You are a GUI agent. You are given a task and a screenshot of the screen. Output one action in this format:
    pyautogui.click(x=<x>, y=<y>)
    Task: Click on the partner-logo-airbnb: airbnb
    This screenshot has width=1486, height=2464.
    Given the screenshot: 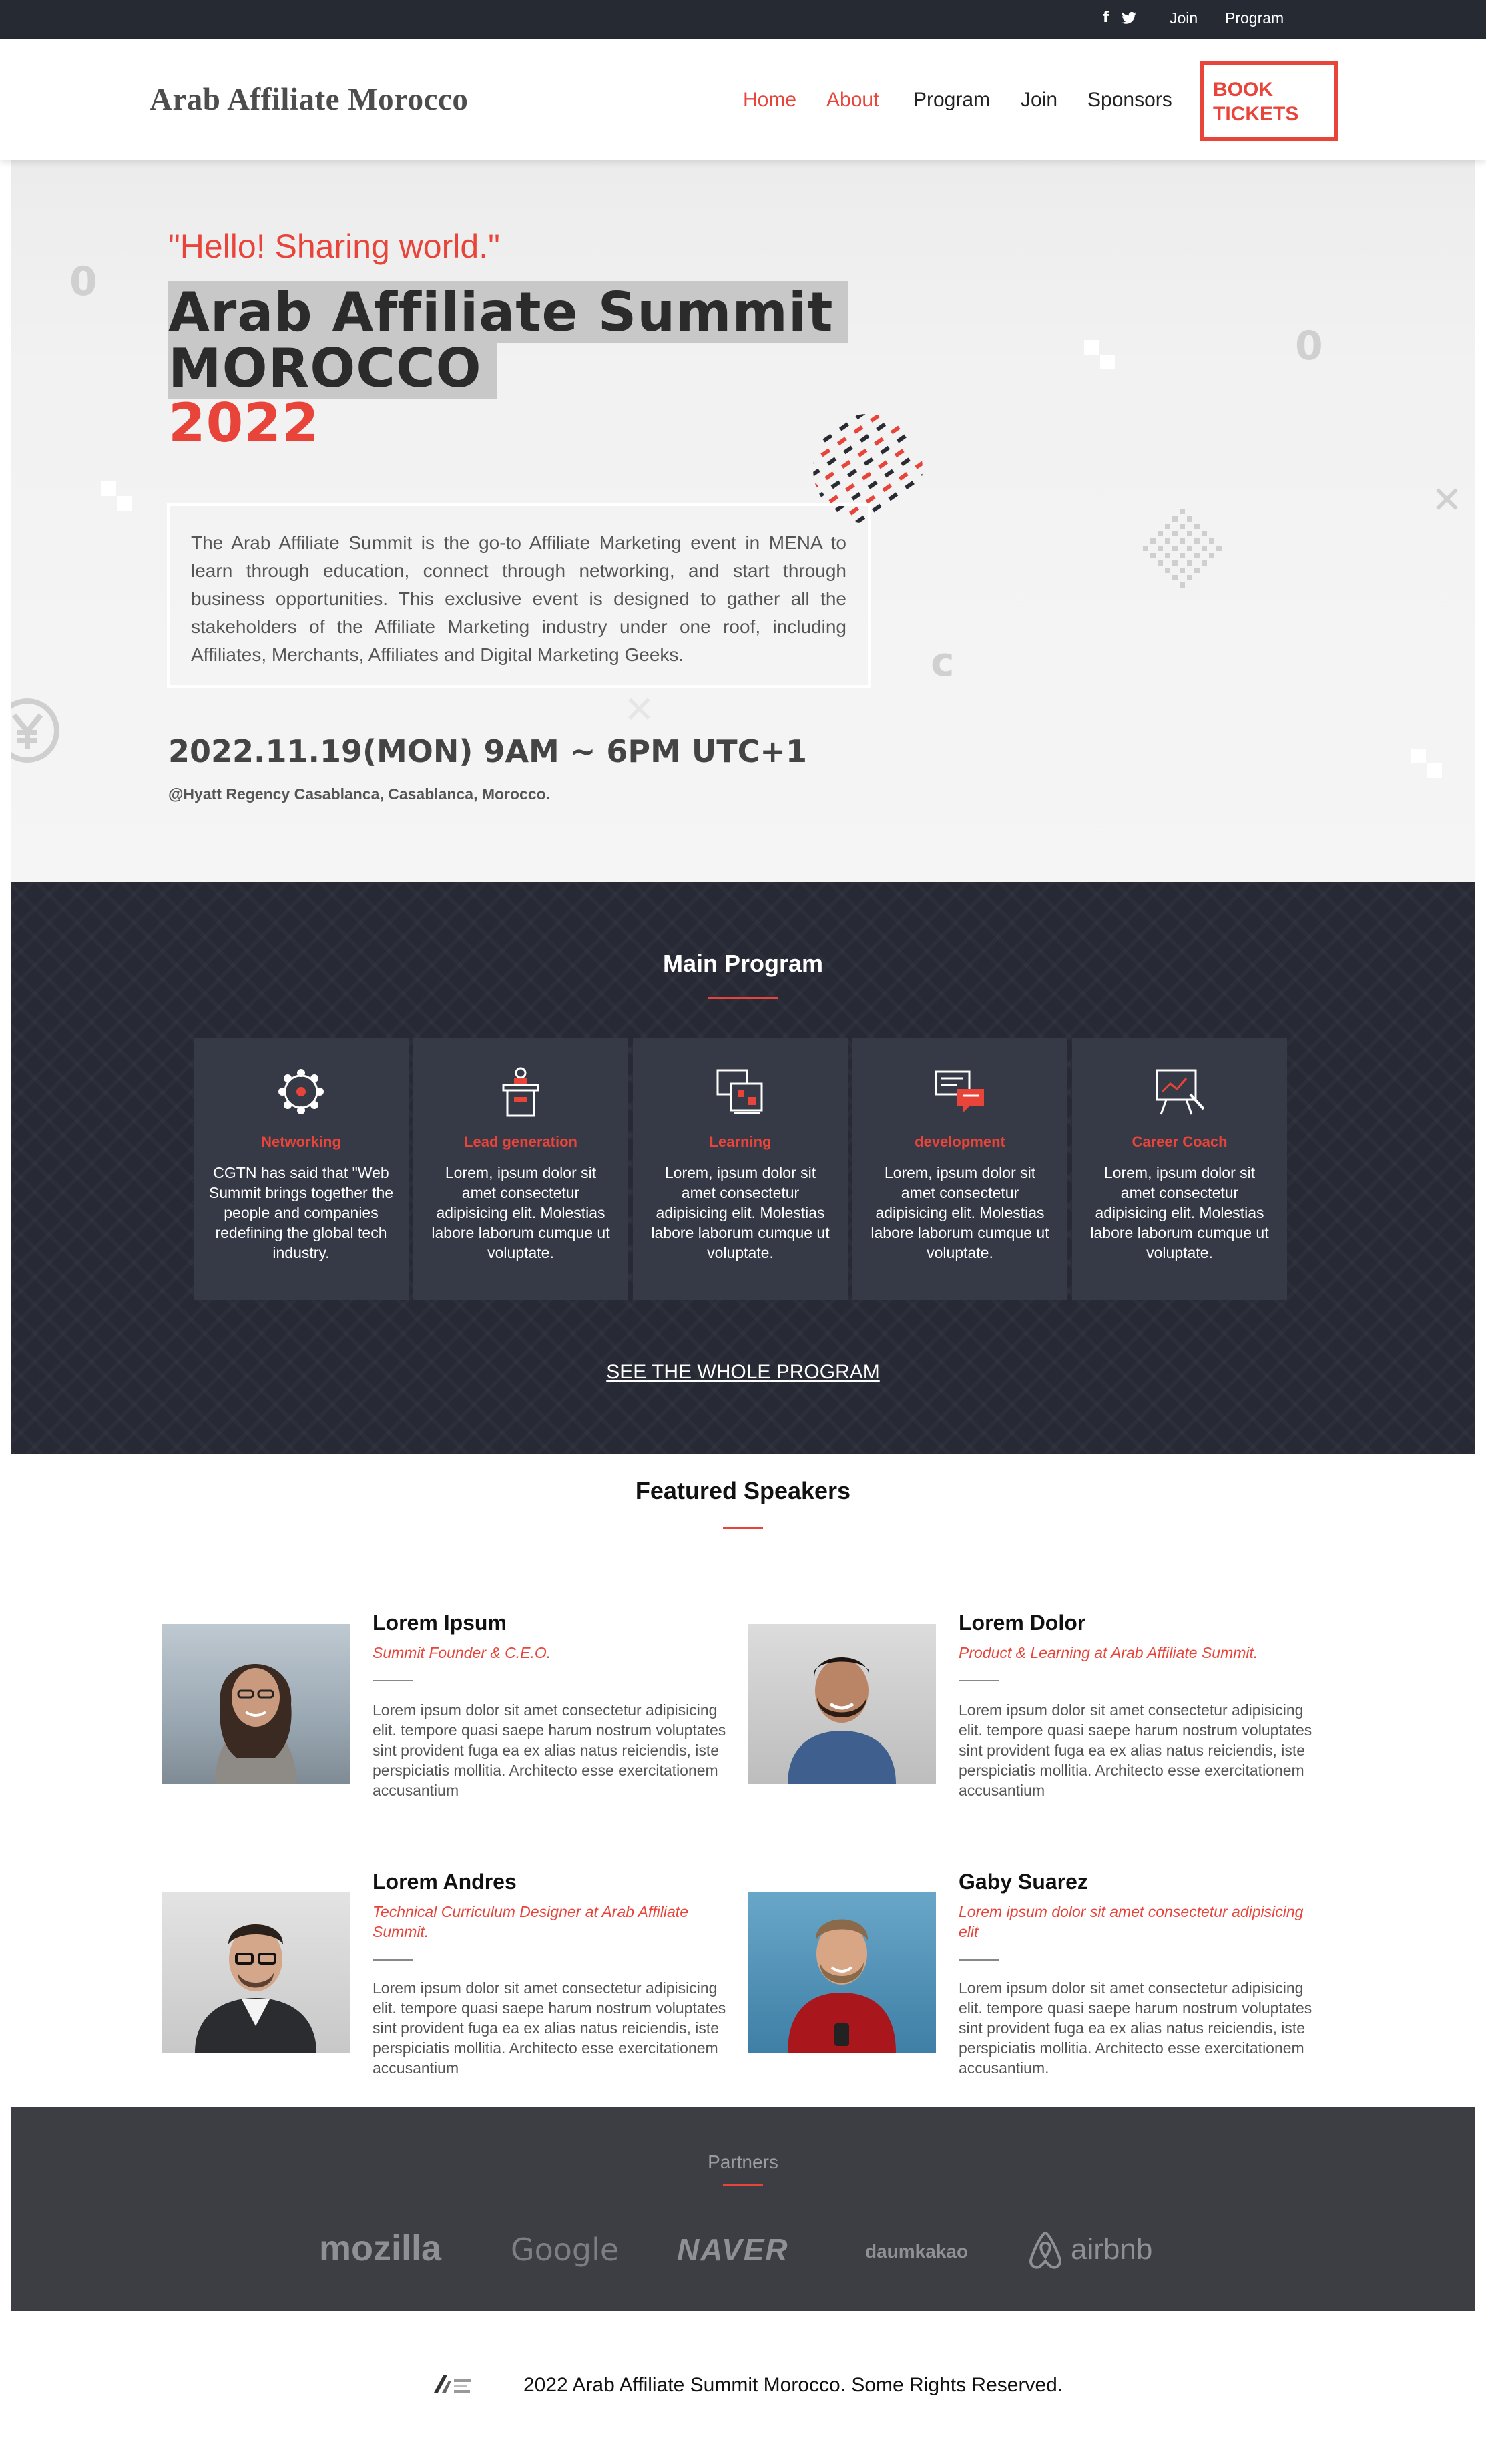 What is the action you would take?
    pyautogui.click(x=1111, y=2249)
    